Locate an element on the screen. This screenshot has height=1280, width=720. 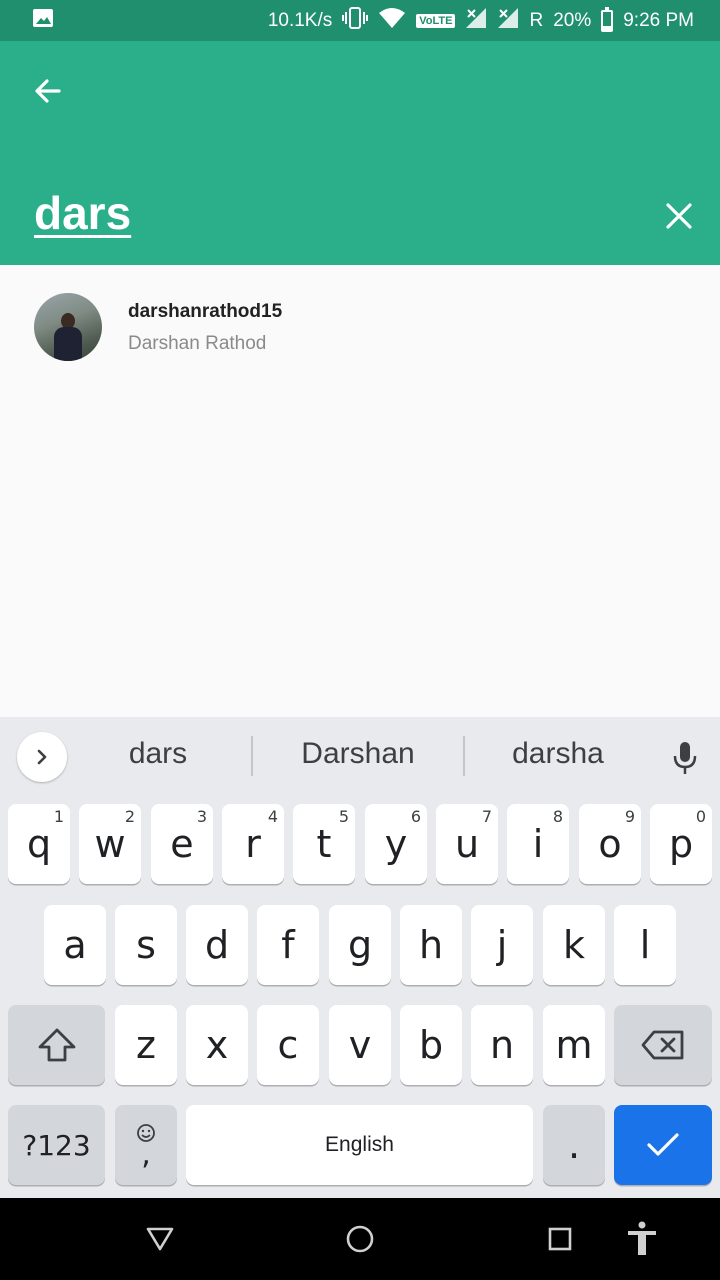
arrow-left-icon is located at coordinates (48, 91).